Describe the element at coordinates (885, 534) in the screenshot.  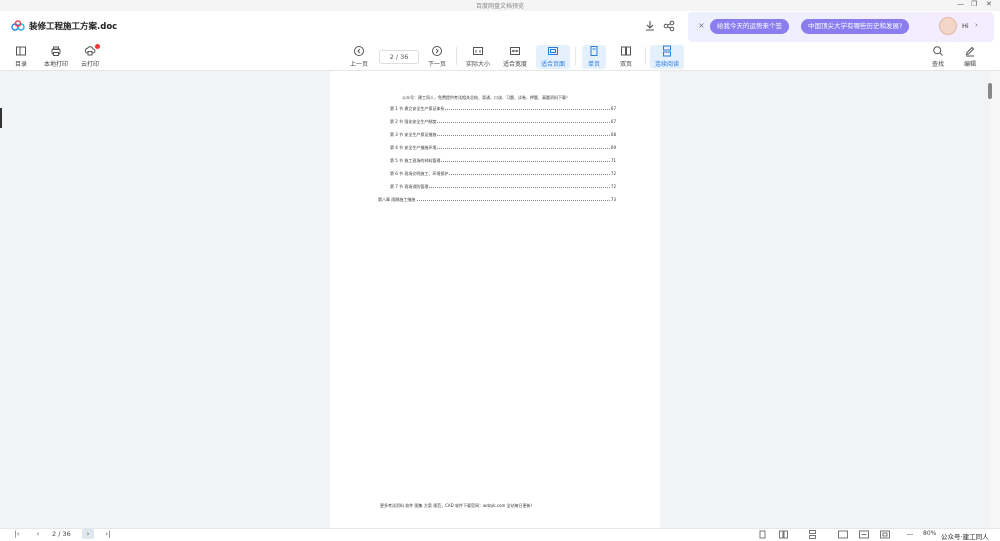
I see `fit-page-small-icon` at that location.